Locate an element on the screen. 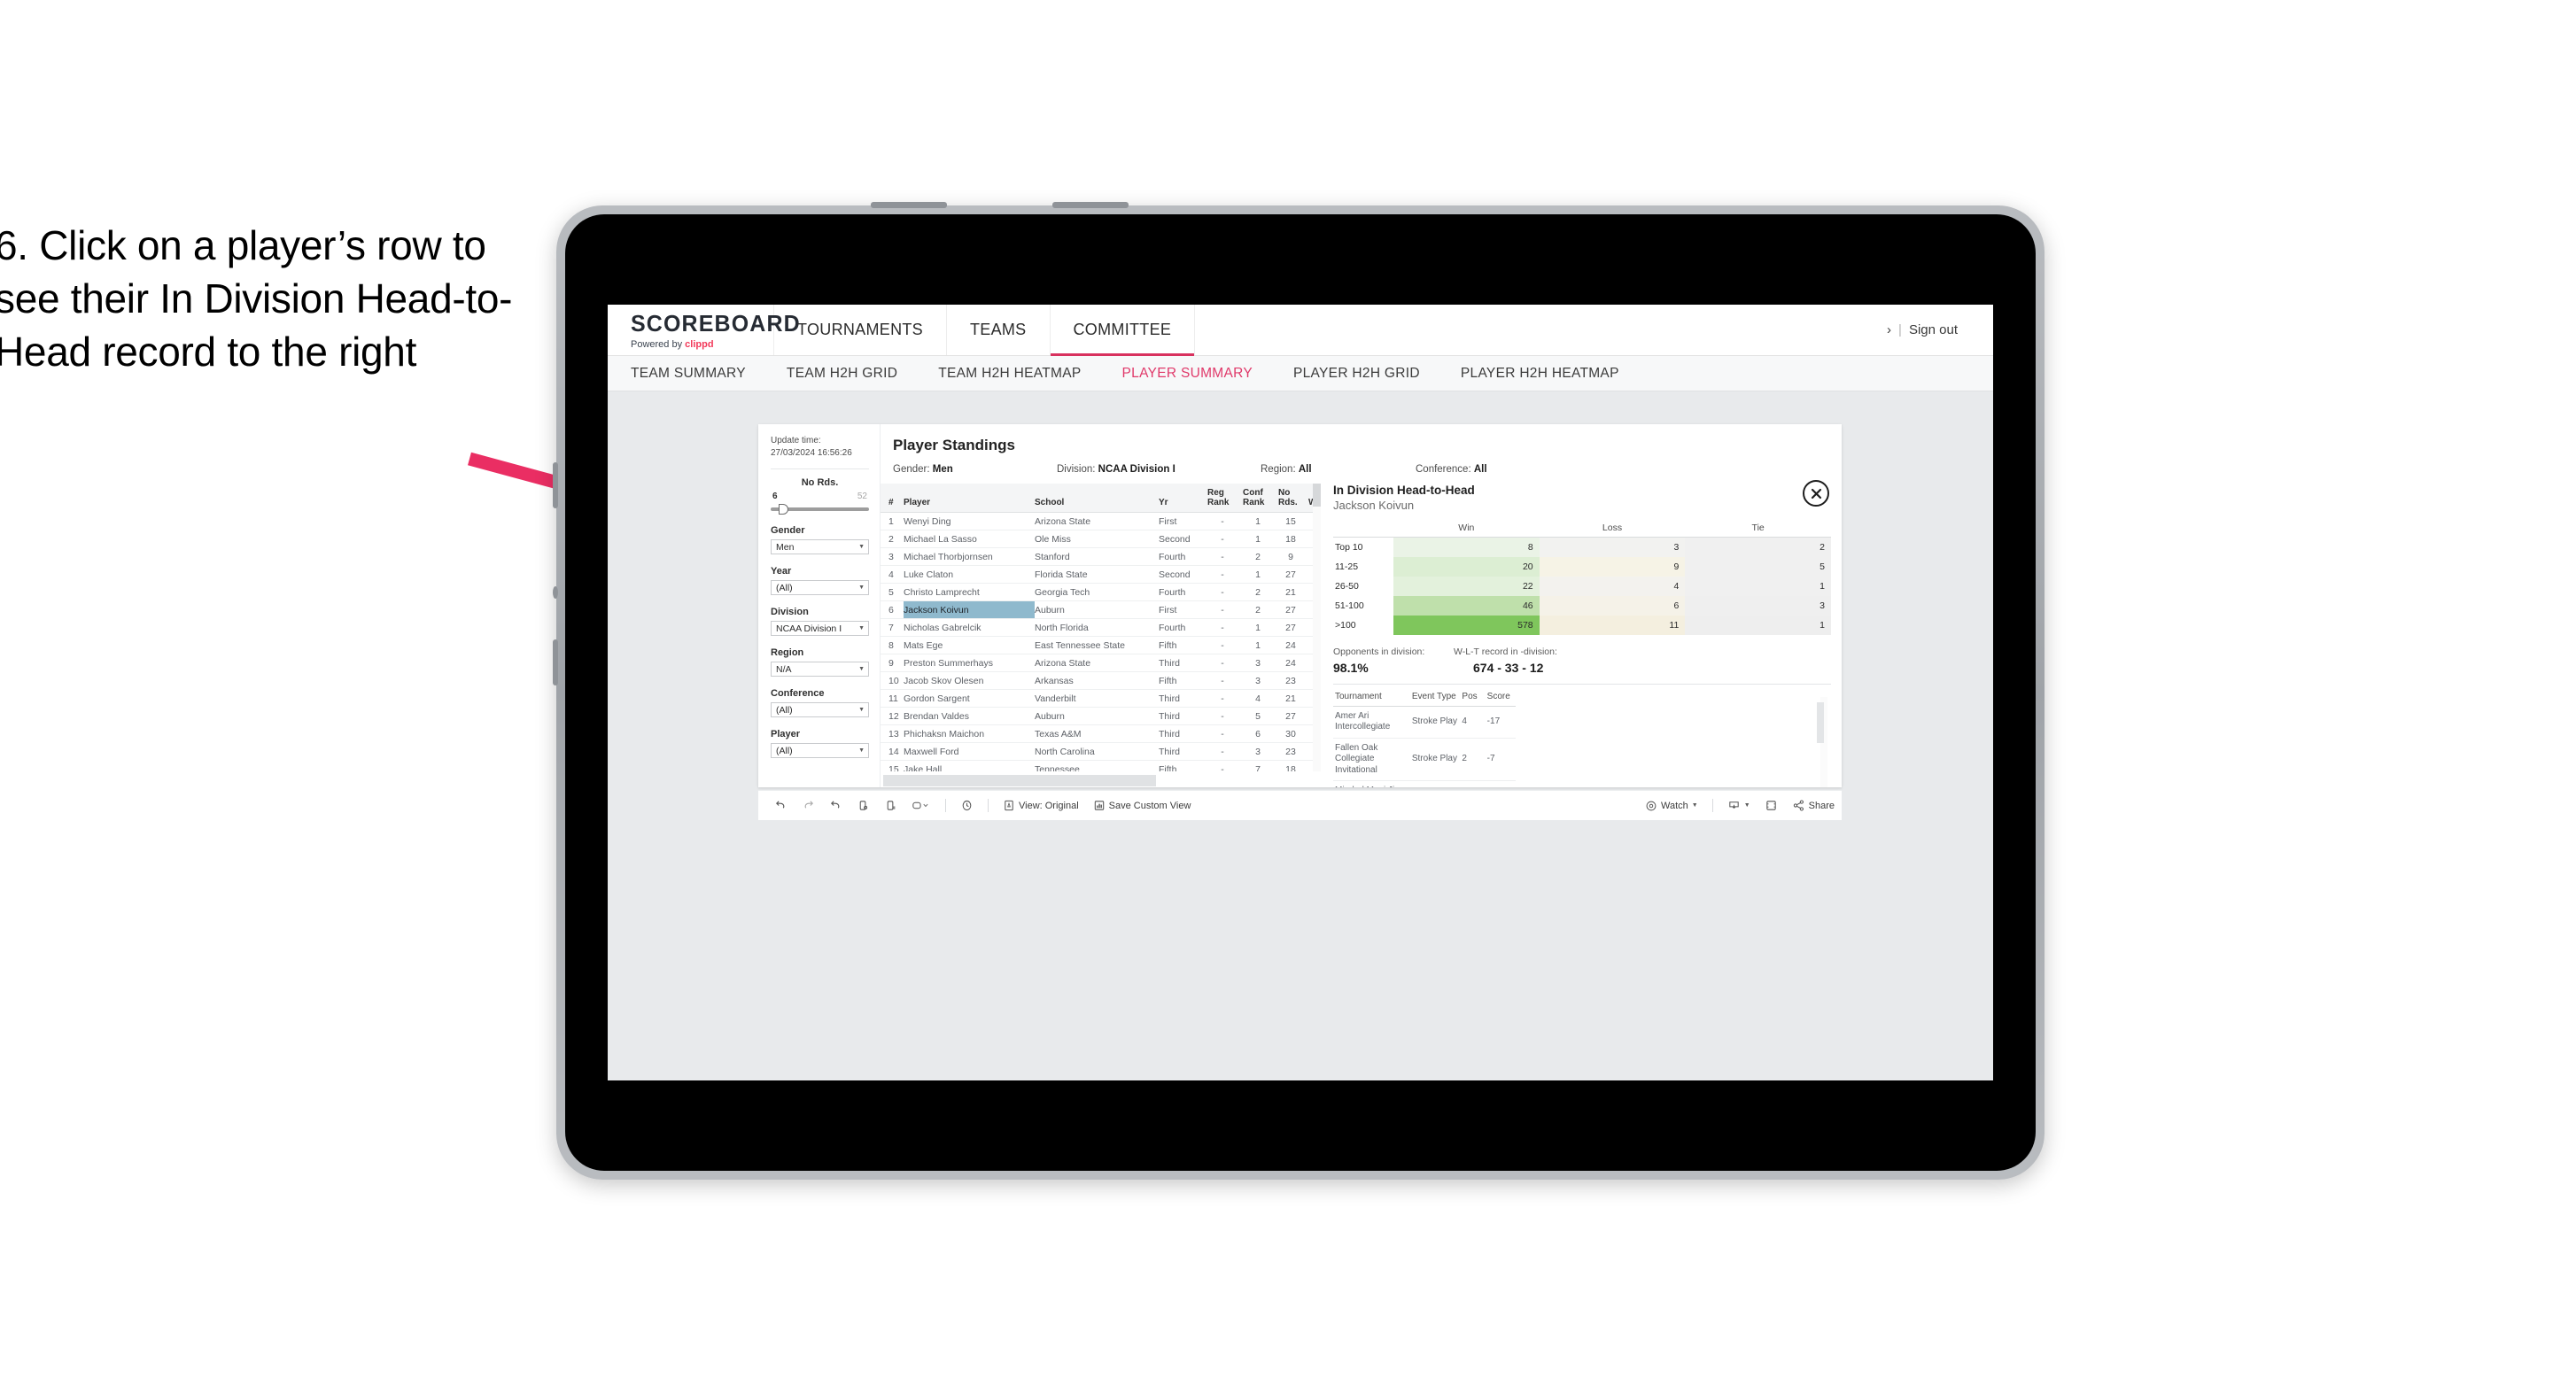 The width and height of the screenshot is (2576, 1386). watch-button: Watch ▼ is located at coordinates (1671, 806).